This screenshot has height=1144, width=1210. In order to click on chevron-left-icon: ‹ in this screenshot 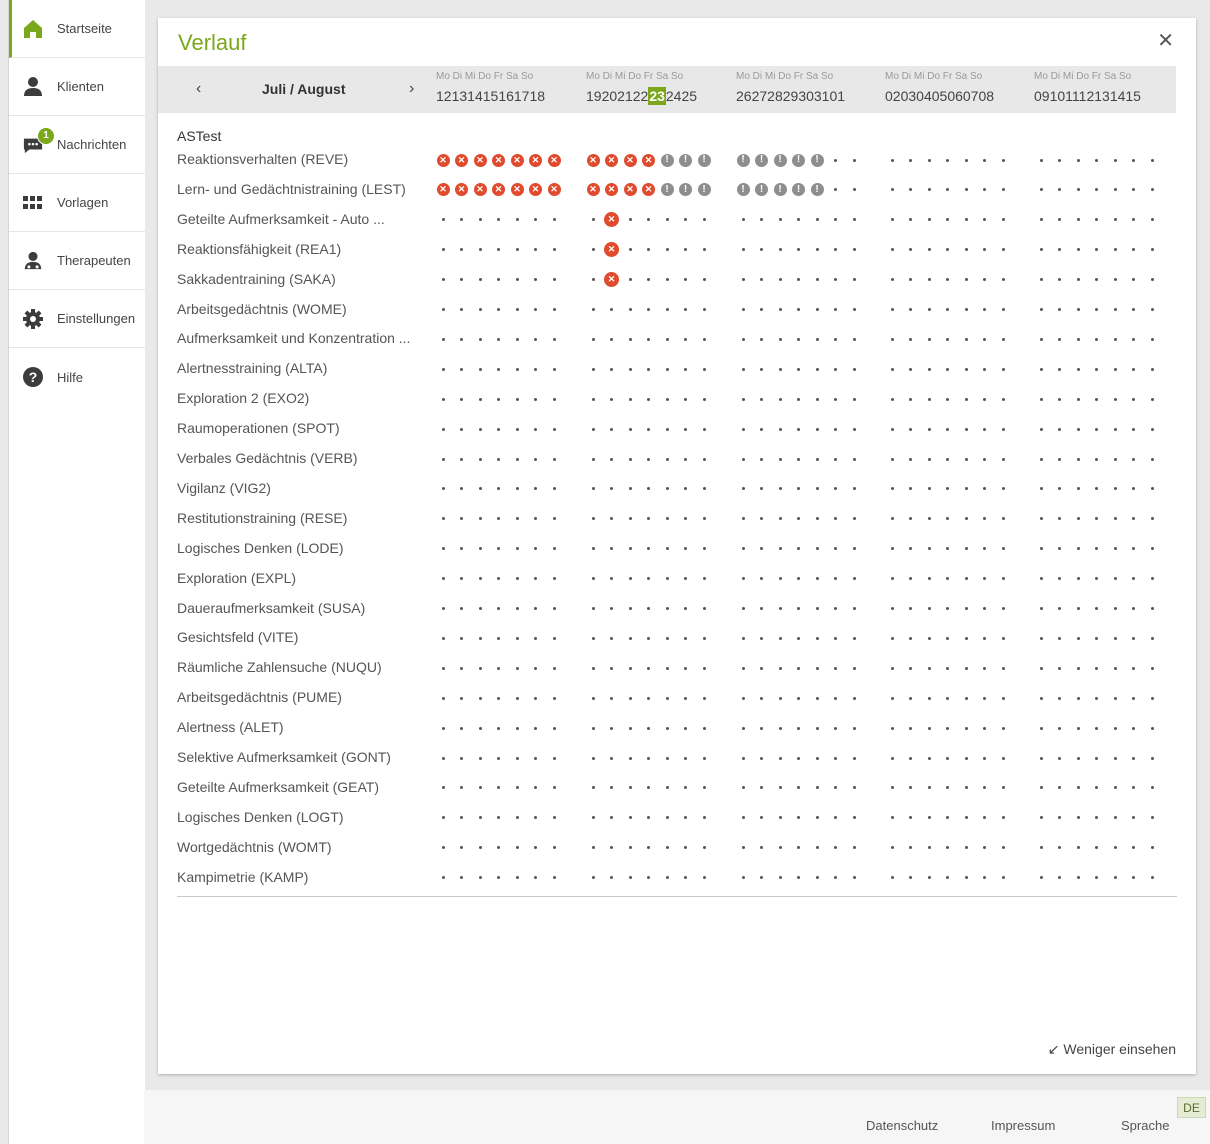, I will do `click(198, 89)`.